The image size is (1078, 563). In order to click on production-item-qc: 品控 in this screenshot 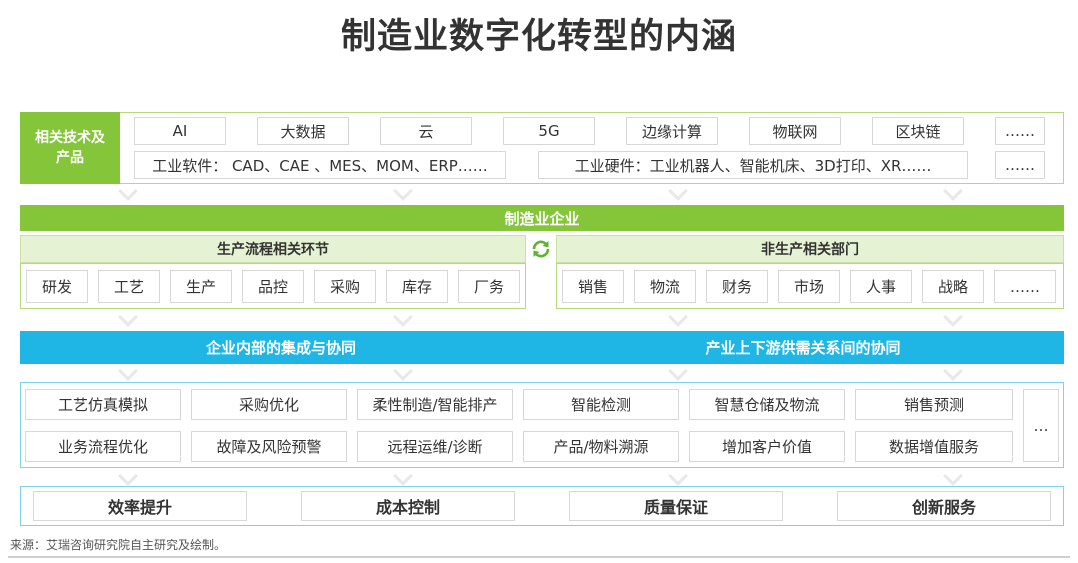, I will do `click(273, 286)`.